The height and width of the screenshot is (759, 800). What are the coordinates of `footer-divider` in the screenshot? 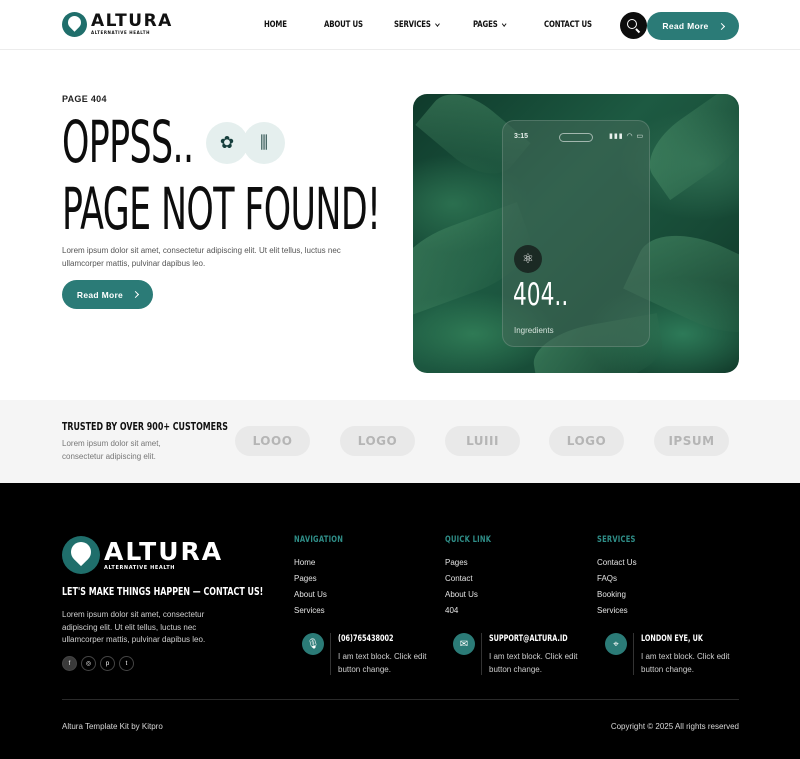 It's located at (400, 699).